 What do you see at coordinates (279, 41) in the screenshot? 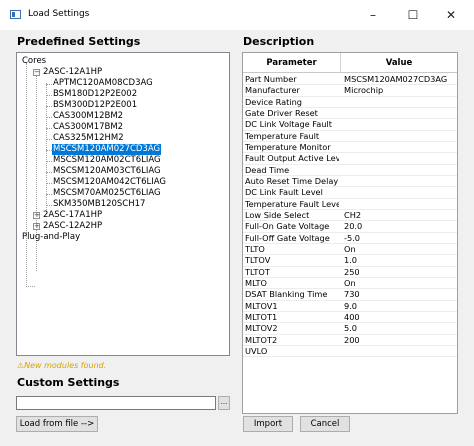
I see `description-title: Description` at bounding box center [279, 41].